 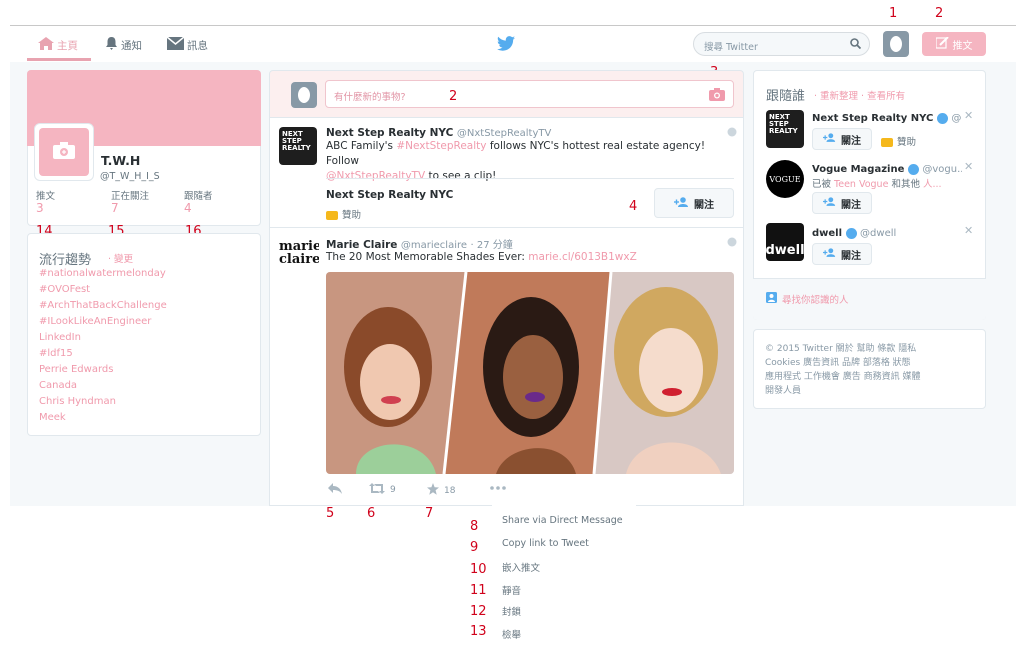 What do you see at coordinates (389, 195) in the screenshot?
I see `promo-account-name: Next Step Realty NYC` at bounding box center [389, 195].